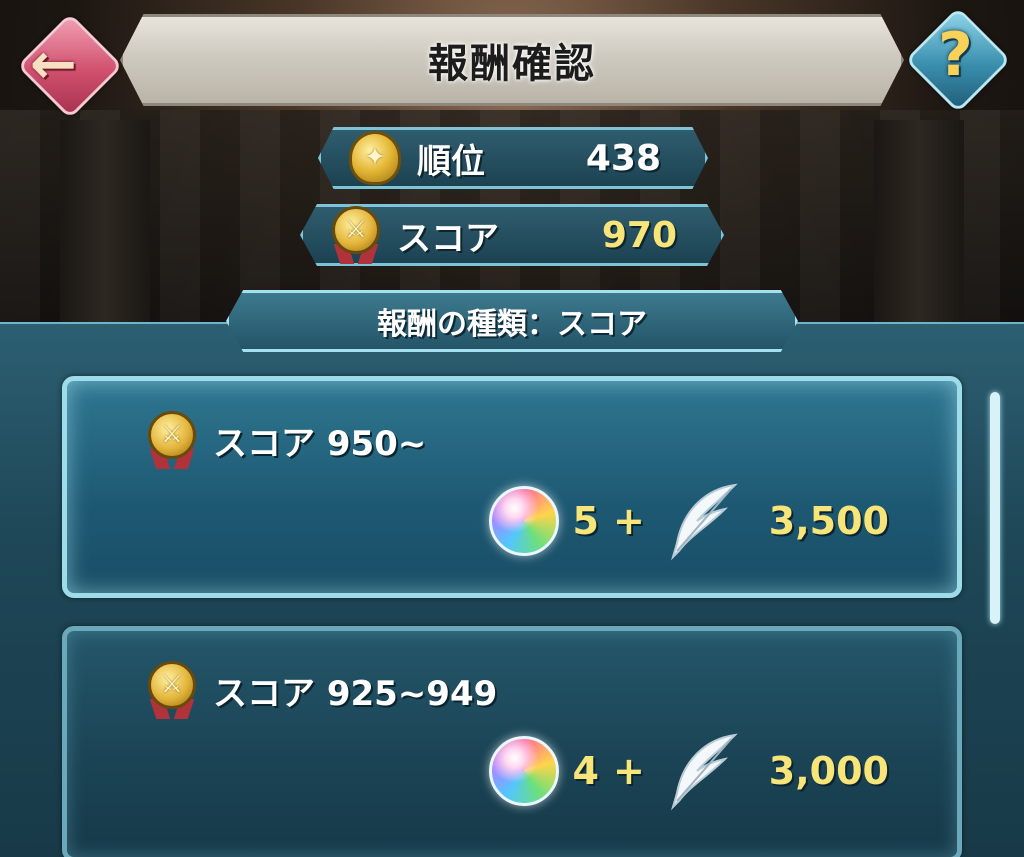 This screenshot has height=857, width=1024. Describe the element at coordinates (585, 521) in the screenshot. I see `orb-count: 5` at that location.